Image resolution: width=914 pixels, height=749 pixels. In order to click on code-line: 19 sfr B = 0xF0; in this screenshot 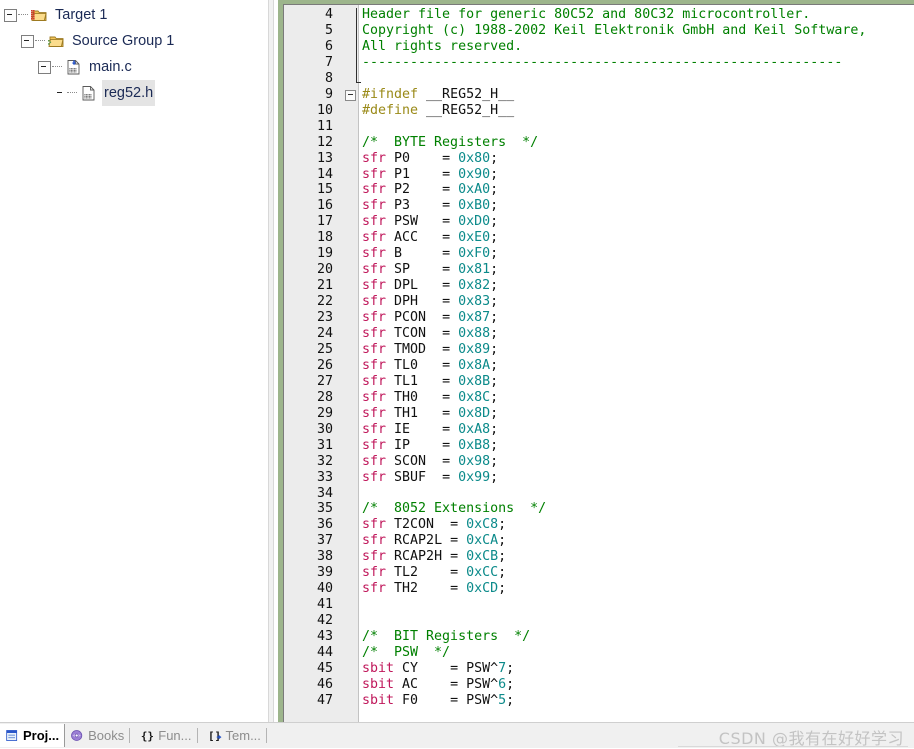, I will do `click(599, 254)`.